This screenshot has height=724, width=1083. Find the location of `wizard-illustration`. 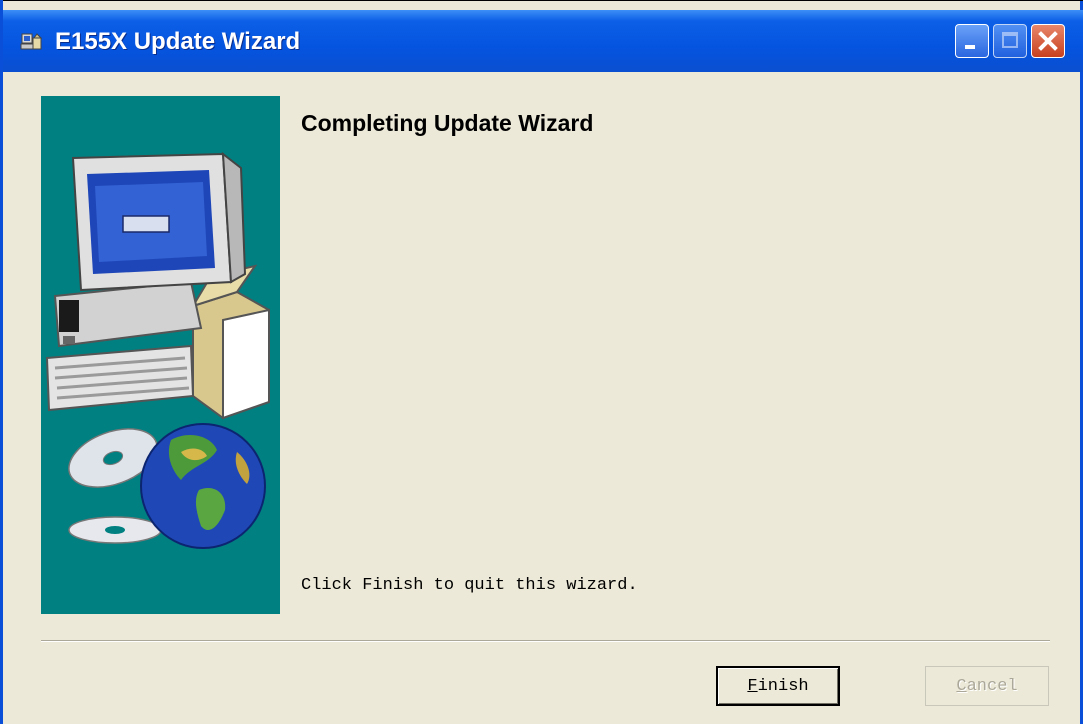

wizard-illustration is located at coordinates (157, 350).